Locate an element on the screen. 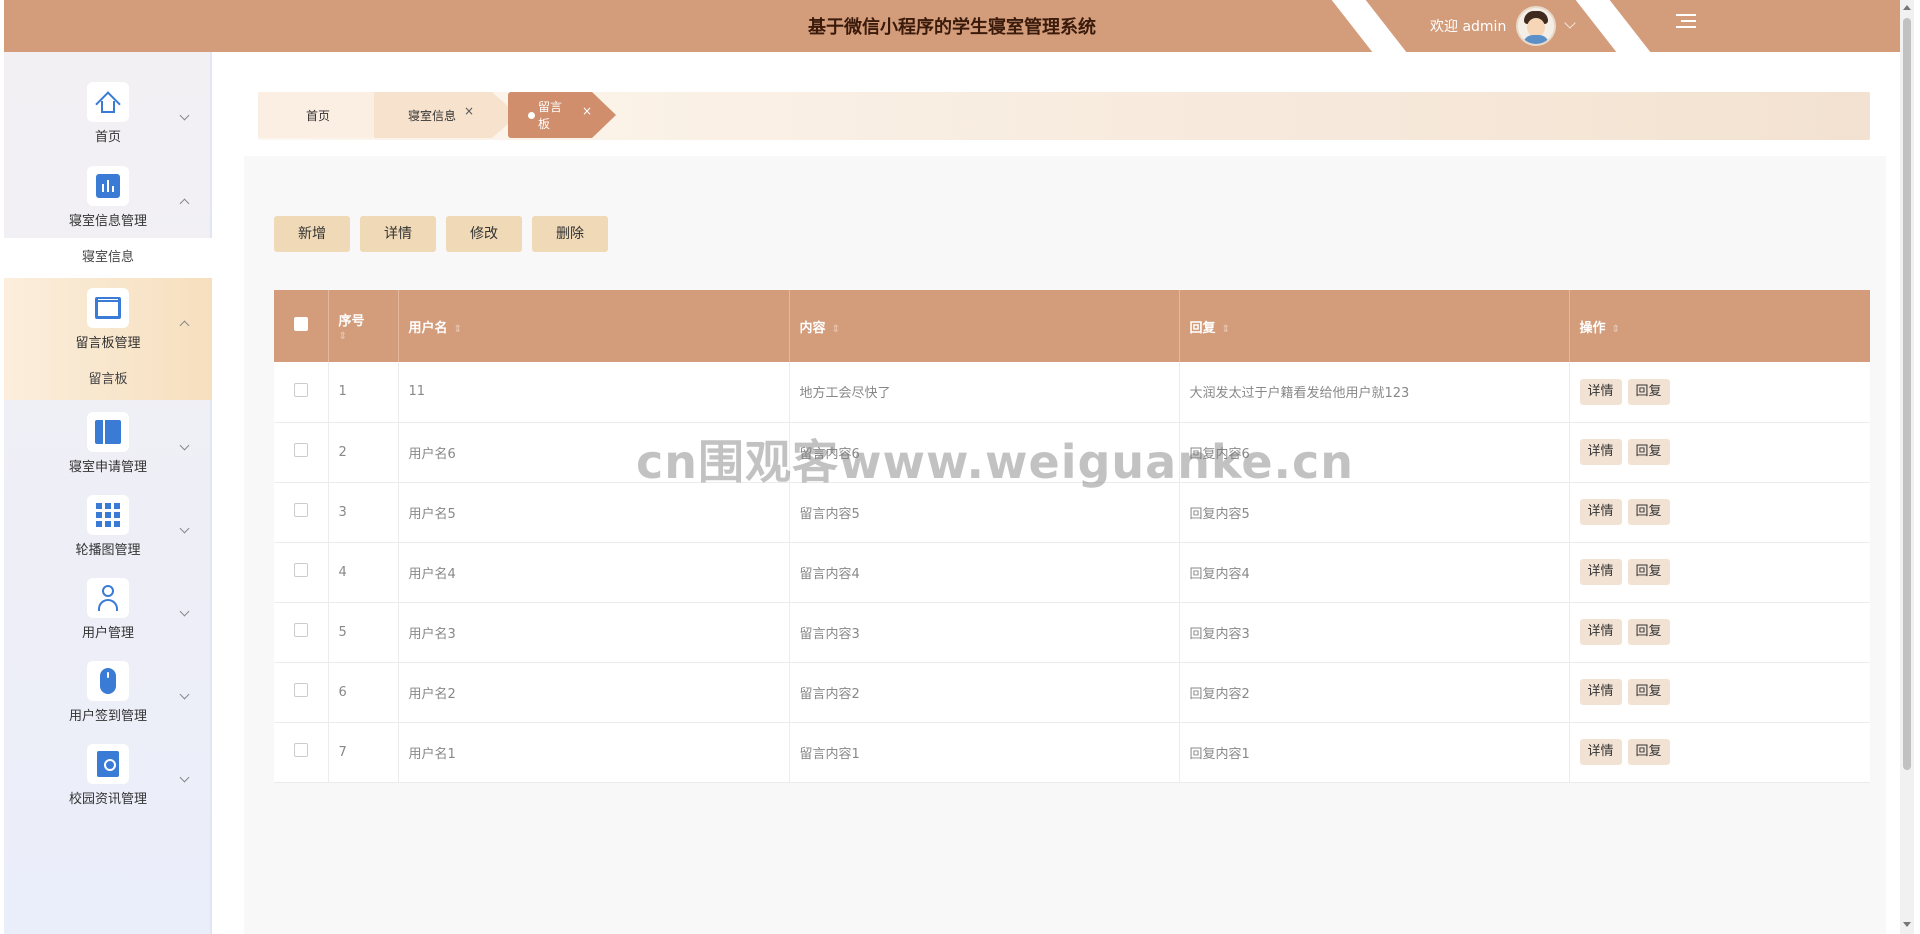 The image size is (1920, 934). table-row: 6 用户名2 留言内容2 回复内容2 详情 回复 is located at coordinates (1072, 692).